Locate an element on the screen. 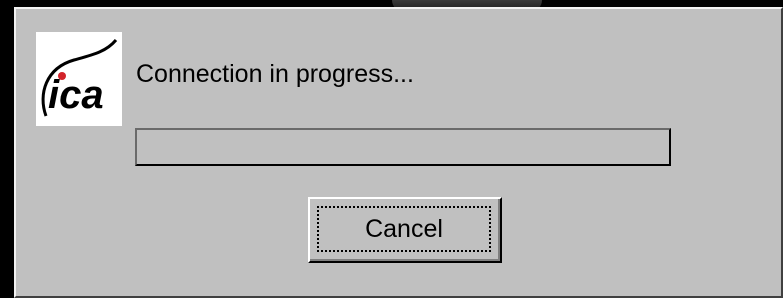 This screenshot has width=783, height=298. cancel-button: Cancel is located at coordinates (405, 230).